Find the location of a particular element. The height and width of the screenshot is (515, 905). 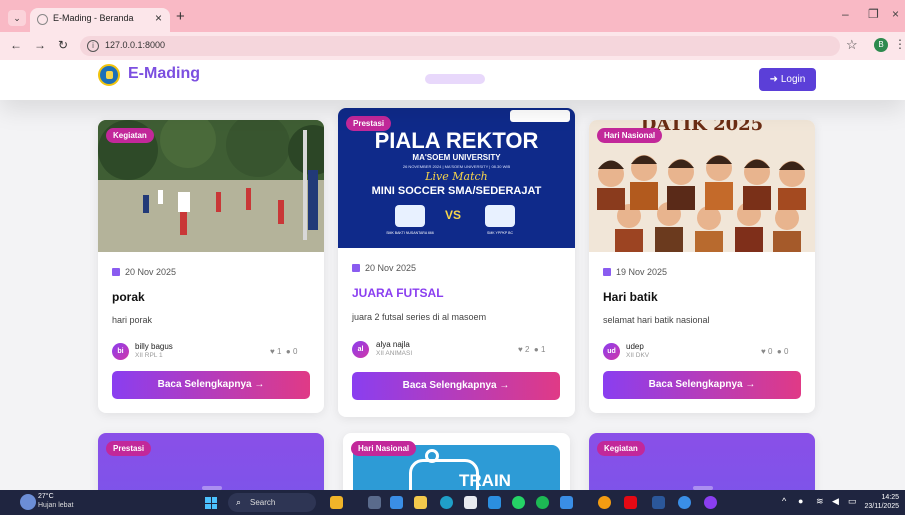

system-clock: 14:25 23/11/2025 is located at coordinates (881, 502).